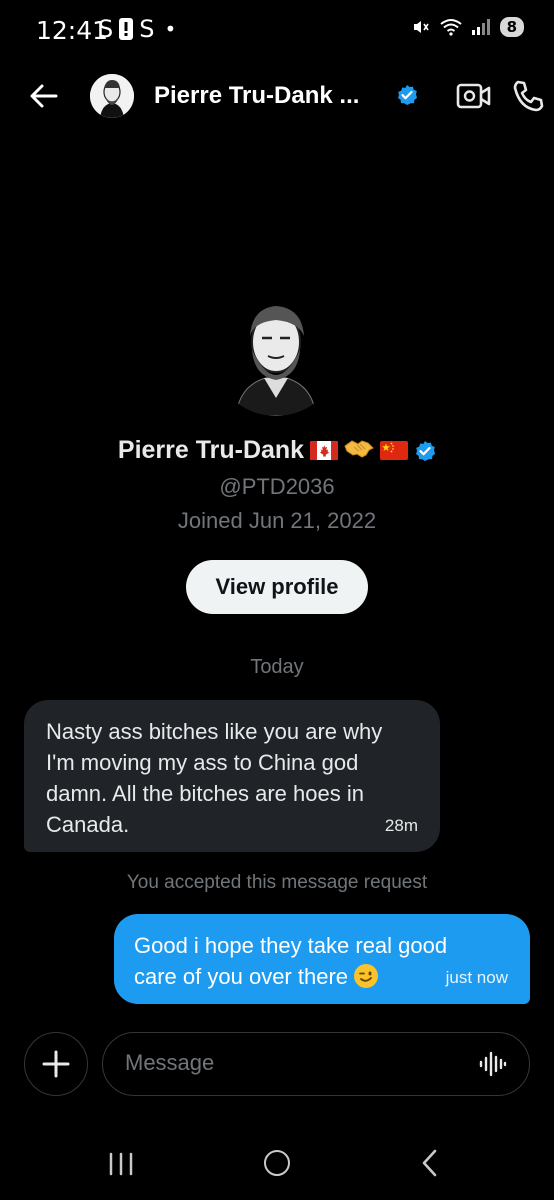  Describe the element at coordinates (277, 486) in the screenshot. I see `profile-handle: @PTD2036` at that location.